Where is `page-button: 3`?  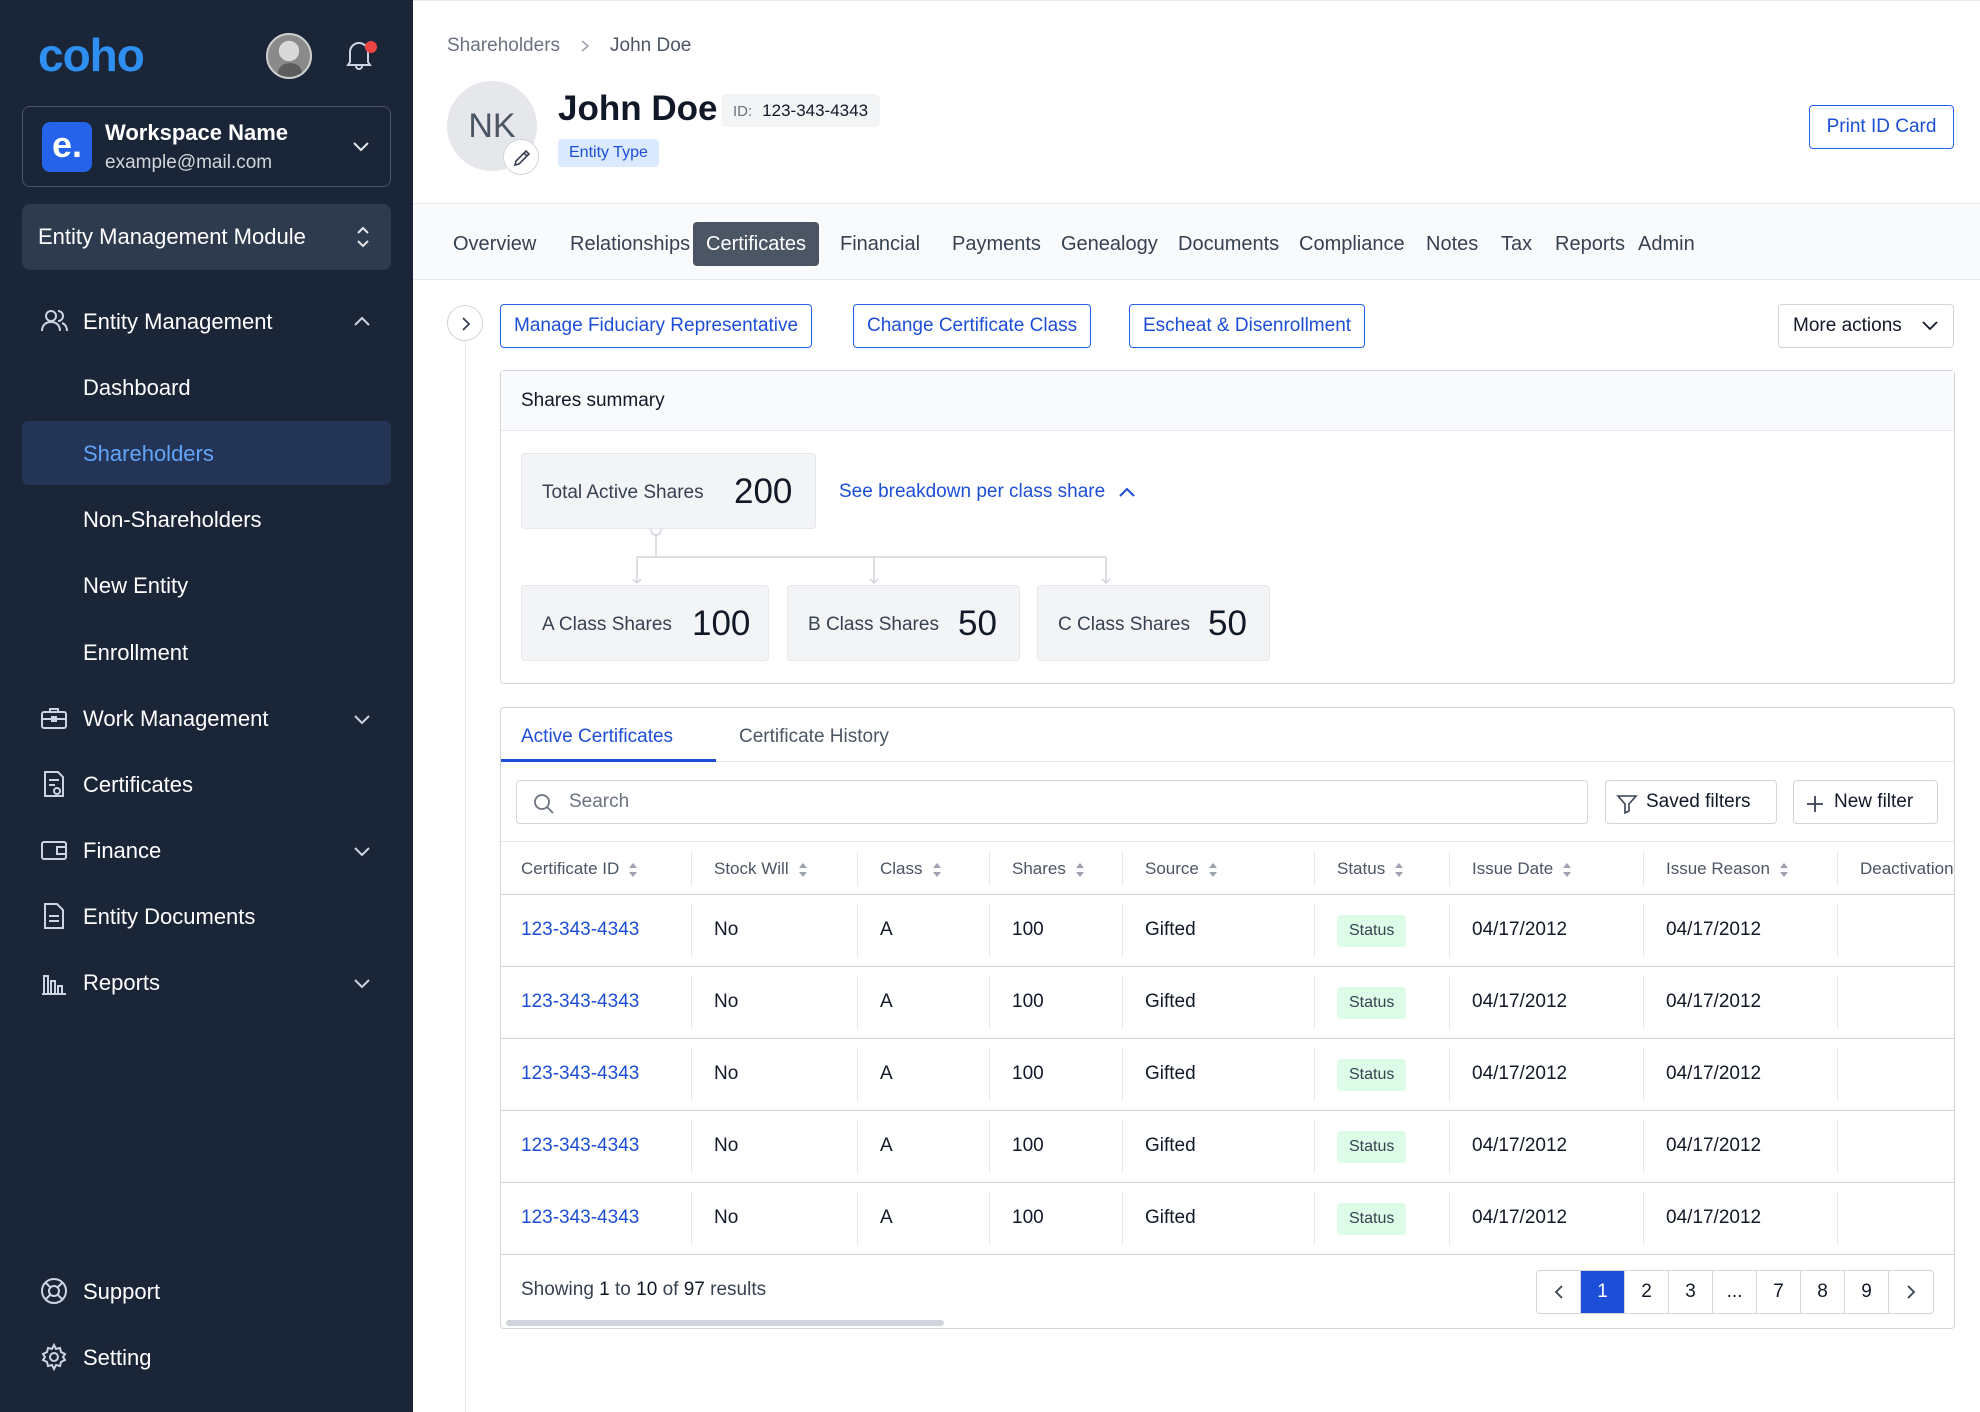 page-button: 3 is located at coordinates (1691, 1292).